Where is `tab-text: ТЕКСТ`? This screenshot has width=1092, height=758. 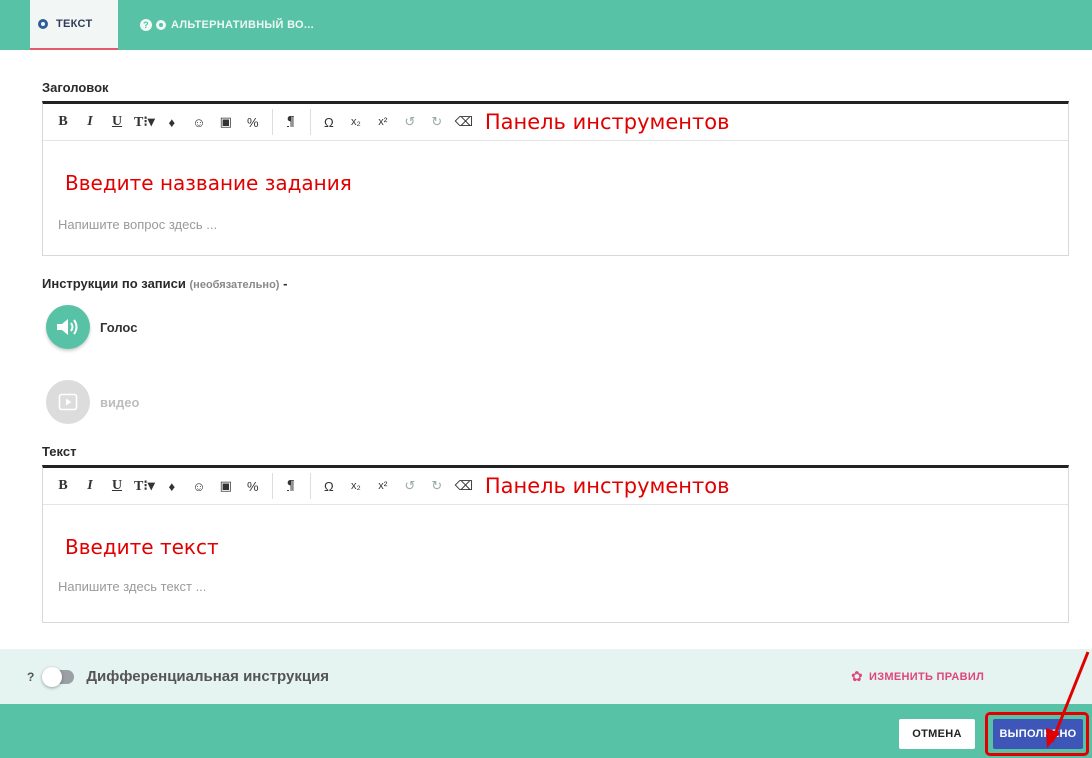 tab-text: ТЕКСТ is located at coordinates (74, 25).